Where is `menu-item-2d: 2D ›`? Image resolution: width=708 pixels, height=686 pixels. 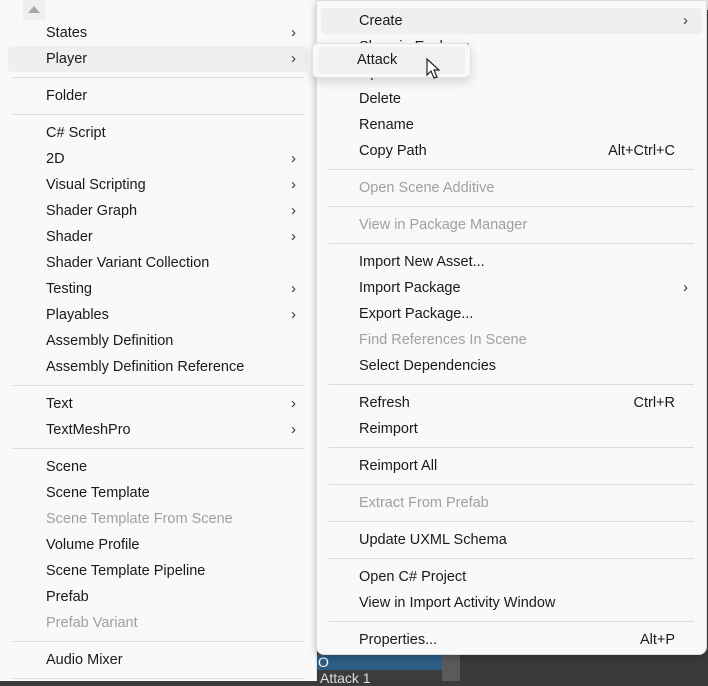
menu-item-2d: 2D › is located at coordinates (158, 159).